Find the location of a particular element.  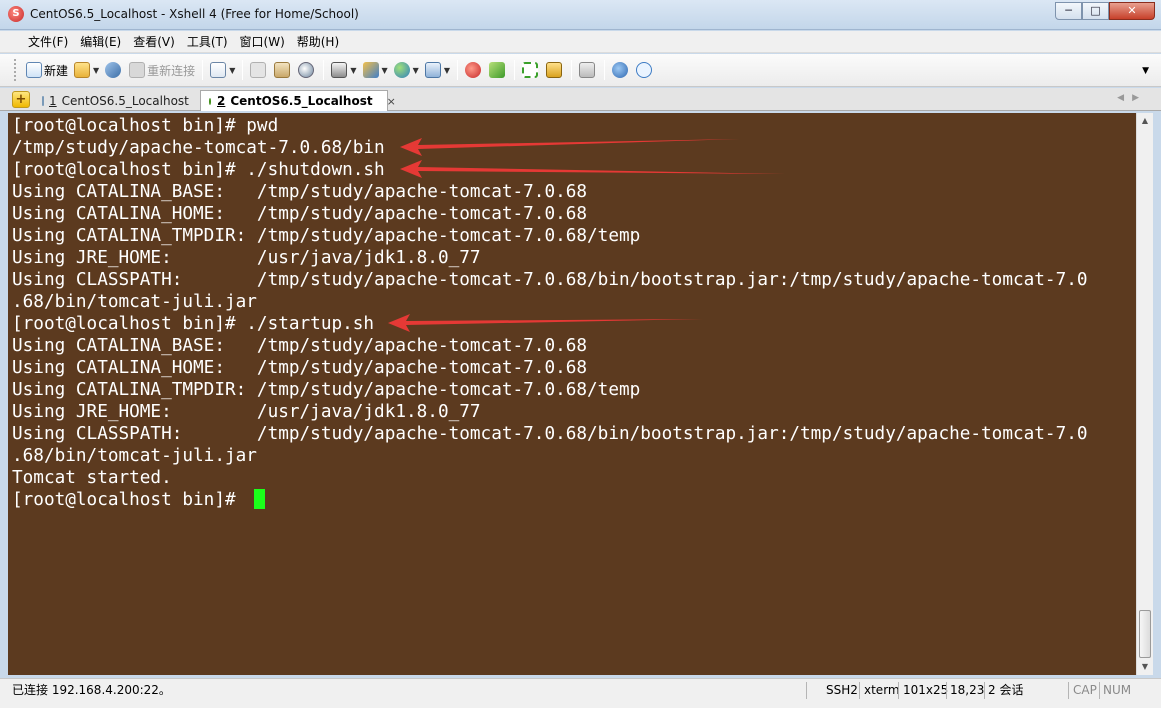

menu-view: 查看(V) is located at coordinates (154, 41).